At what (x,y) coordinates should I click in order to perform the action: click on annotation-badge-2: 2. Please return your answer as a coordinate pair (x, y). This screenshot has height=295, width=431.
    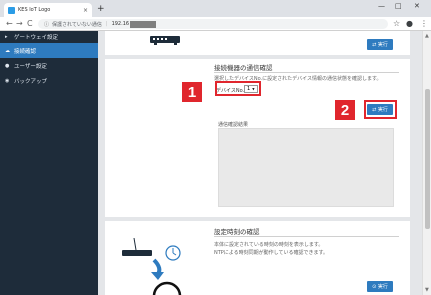
    Looking at the image, I should click on (345, 110).